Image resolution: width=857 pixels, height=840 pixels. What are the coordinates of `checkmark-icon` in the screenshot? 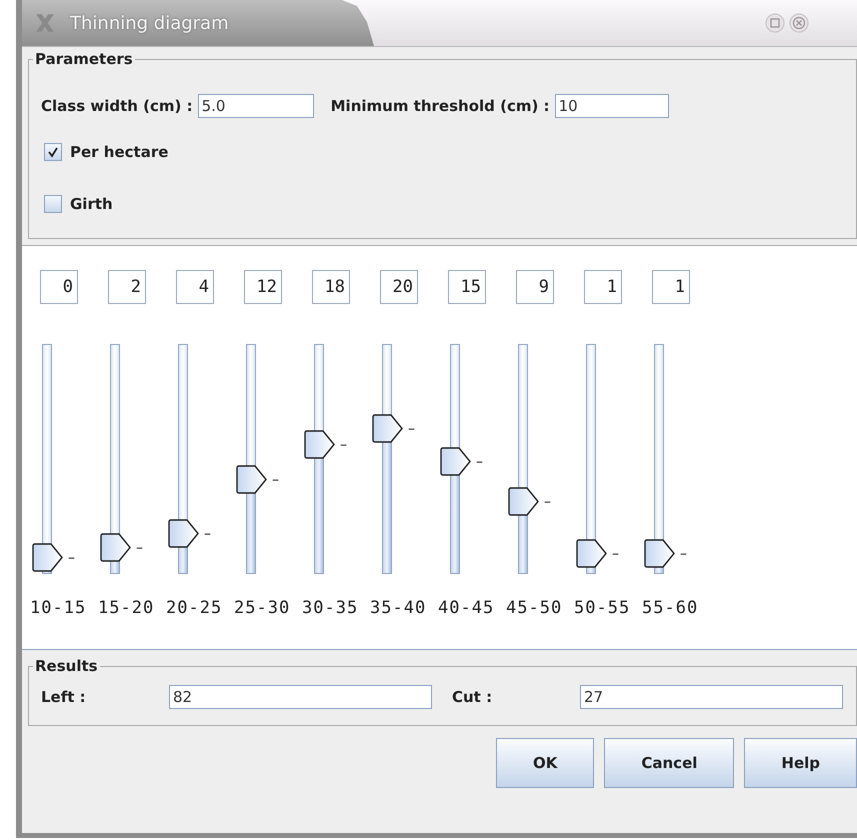 It's located at (53, 152).